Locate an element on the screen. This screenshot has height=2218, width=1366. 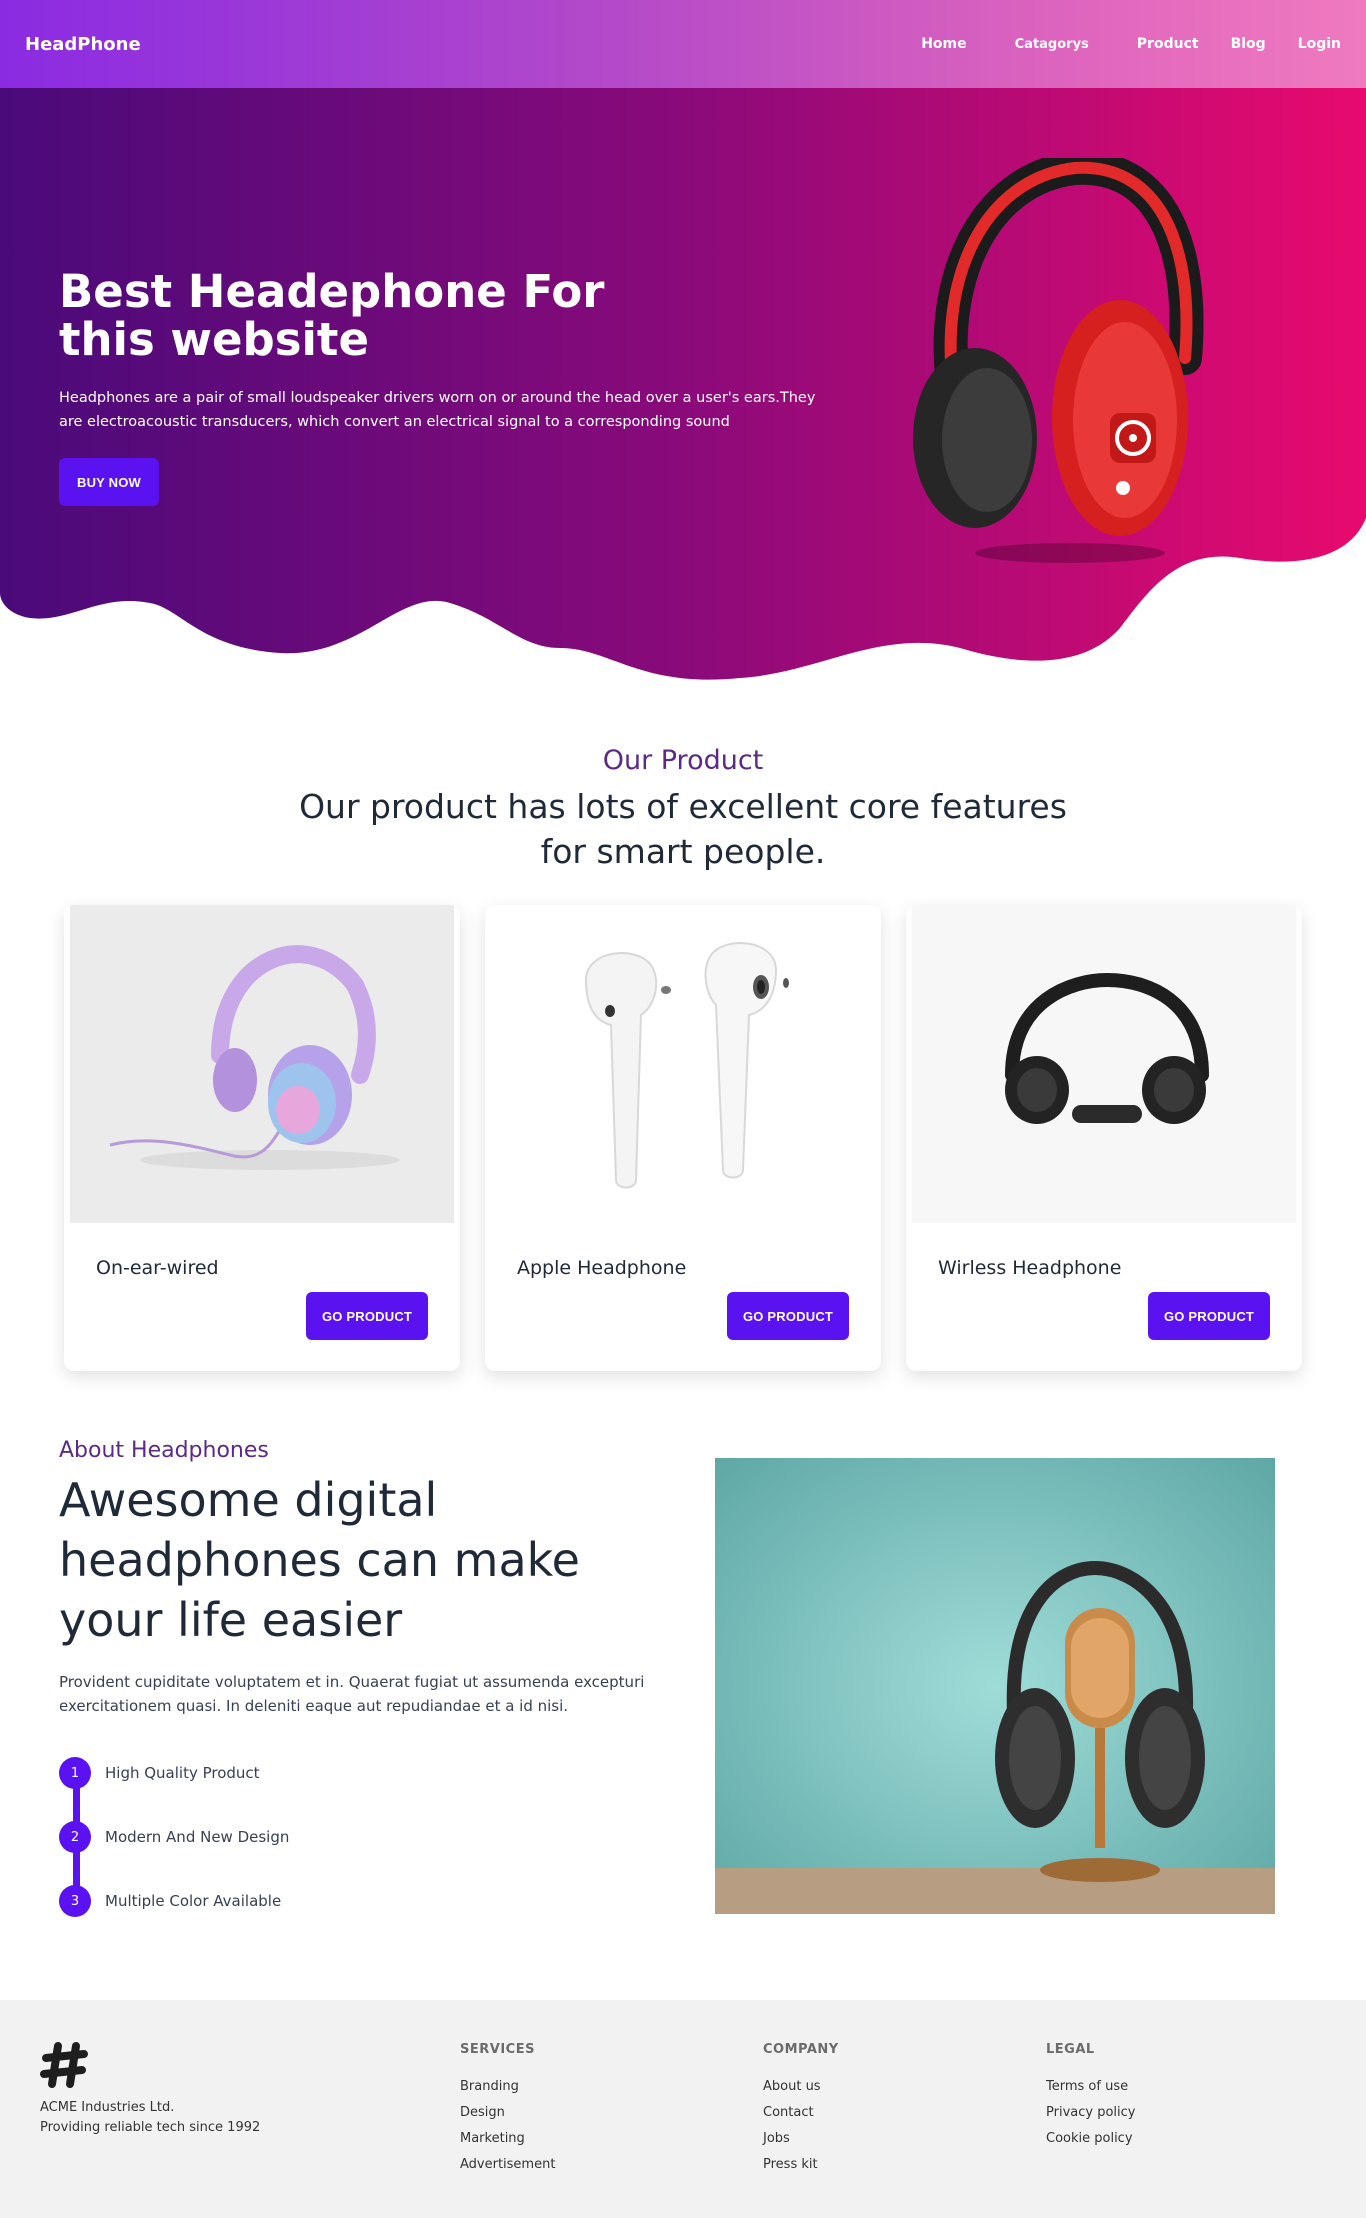
footer-column-company: COMPANY About us Contact Jobs Press kit is located at coordinates (801, 2112).